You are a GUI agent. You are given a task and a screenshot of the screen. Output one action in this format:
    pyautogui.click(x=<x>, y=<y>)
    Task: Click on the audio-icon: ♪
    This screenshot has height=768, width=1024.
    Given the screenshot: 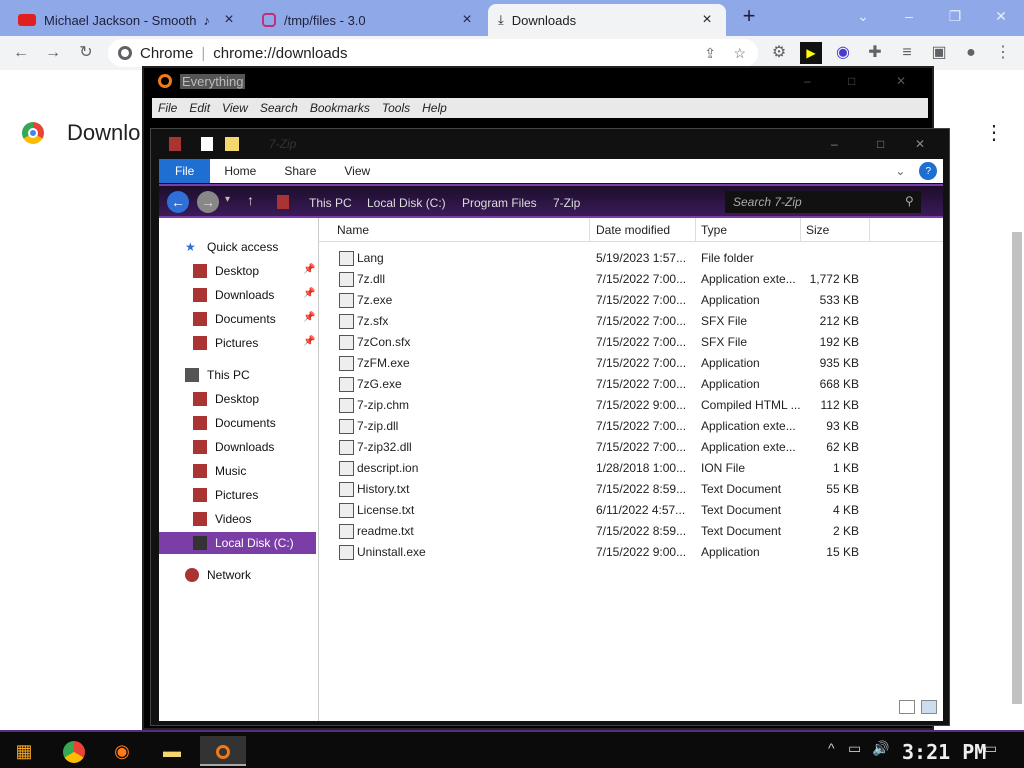 What is the action you would take?
    pyautogui.click(x=207, y=20)
    